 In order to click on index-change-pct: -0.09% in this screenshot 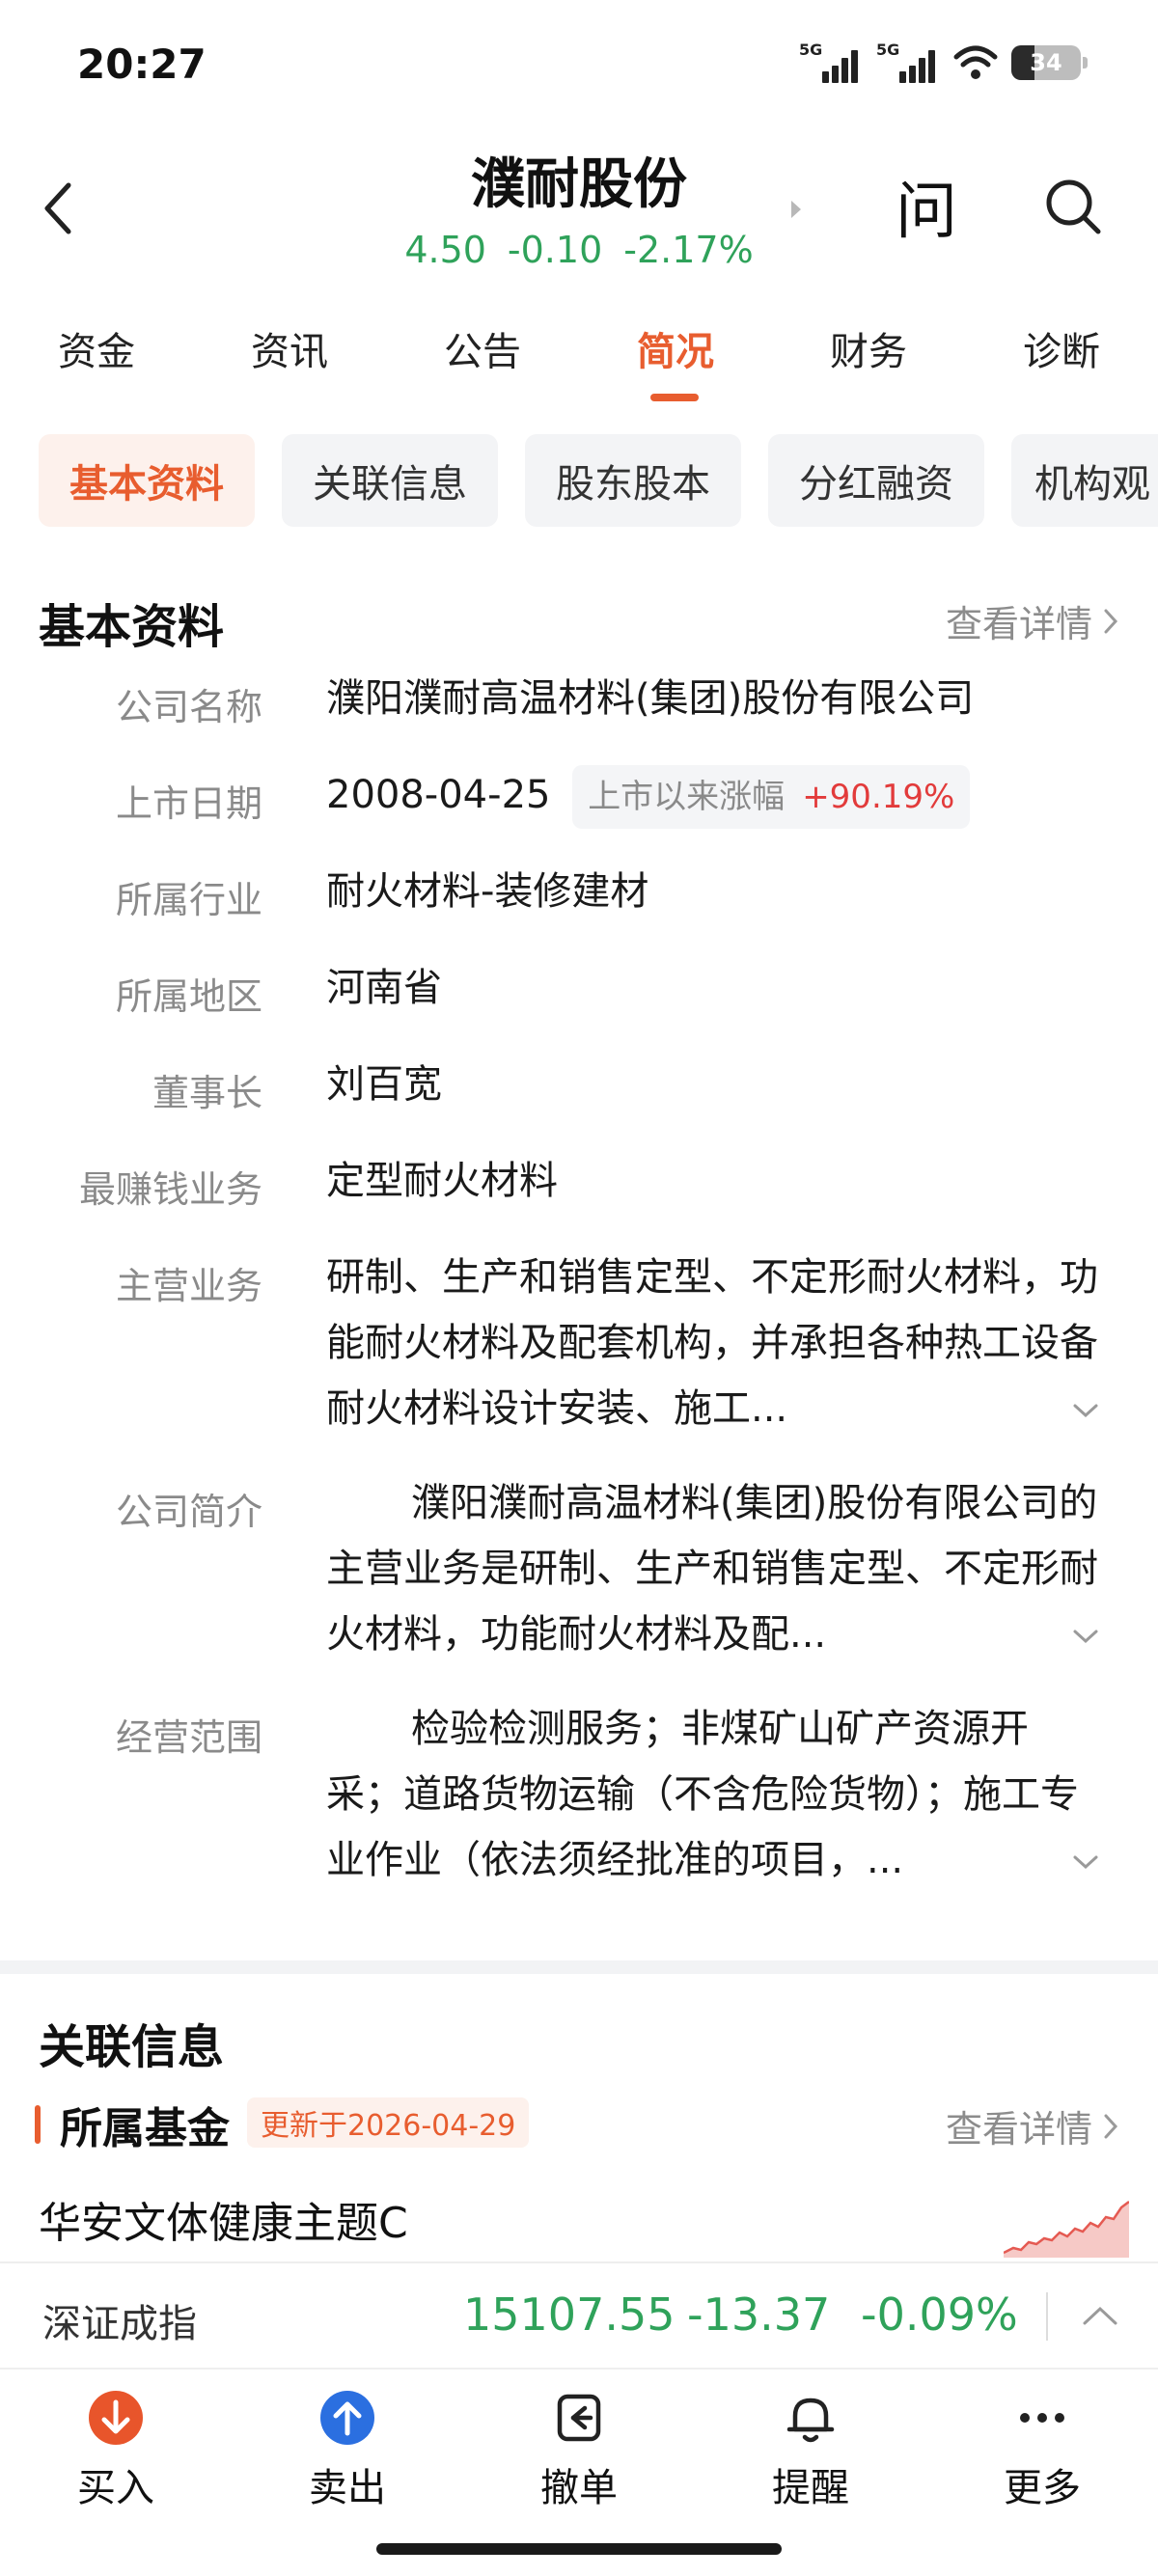, I will do `click(939, 2315)`.